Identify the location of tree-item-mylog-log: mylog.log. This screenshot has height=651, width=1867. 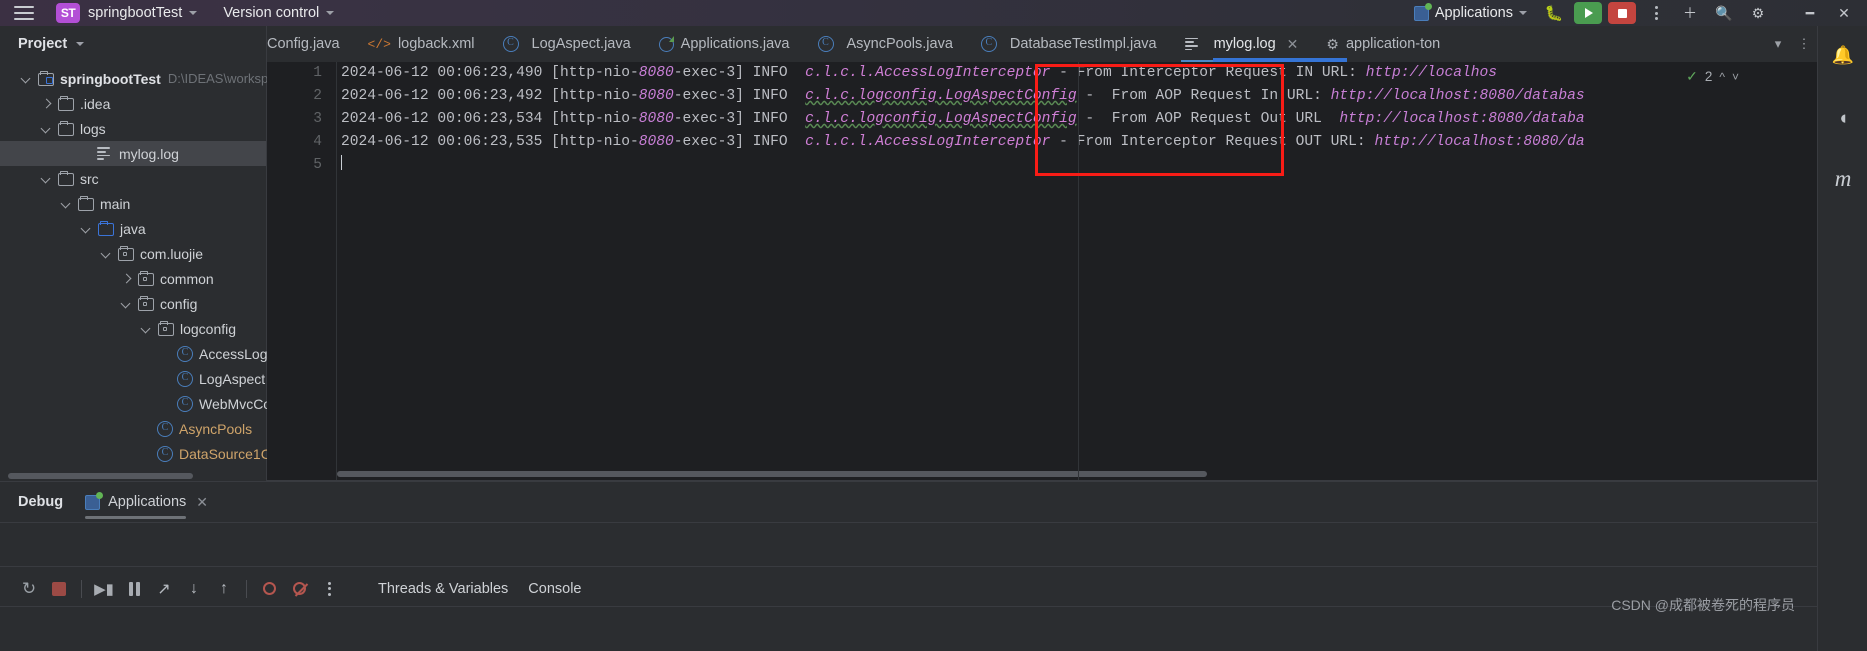
(133, 153).